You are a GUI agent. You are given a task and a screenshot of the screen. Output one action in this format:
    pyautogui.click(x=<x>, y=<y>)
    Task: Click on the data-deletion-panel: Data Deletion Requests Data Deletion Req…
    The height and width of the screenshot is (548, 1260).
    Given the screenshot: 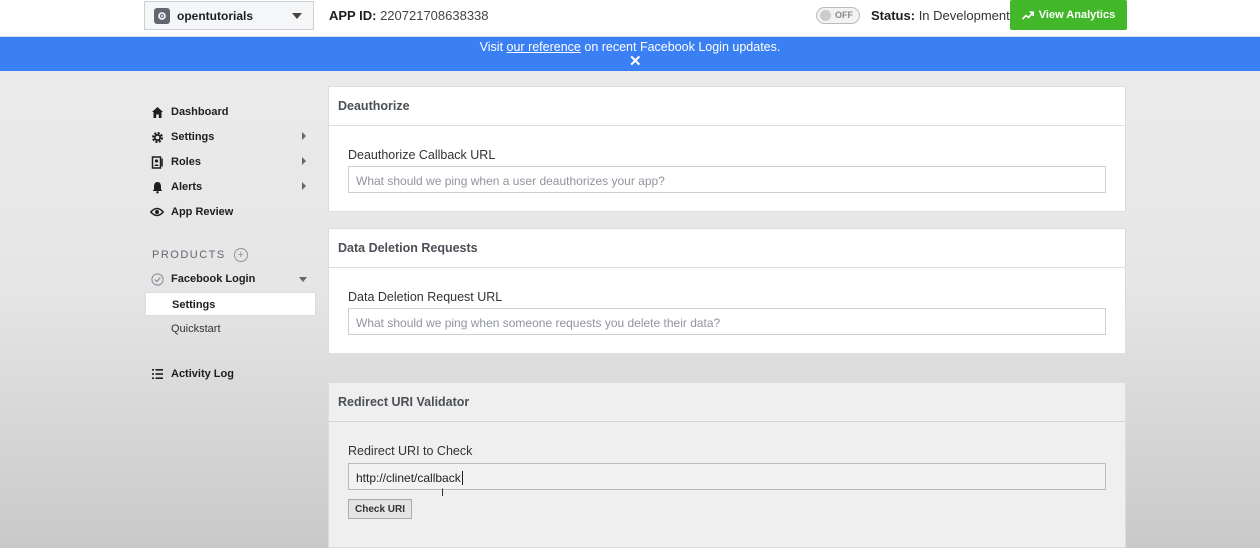 What is the action you would take?
    pyautogui.click(x=727, y=291)
    